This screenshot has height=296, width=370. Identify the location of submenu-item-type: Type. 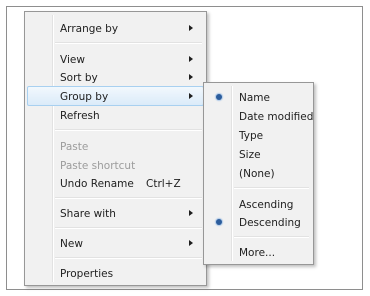
(258, 135).